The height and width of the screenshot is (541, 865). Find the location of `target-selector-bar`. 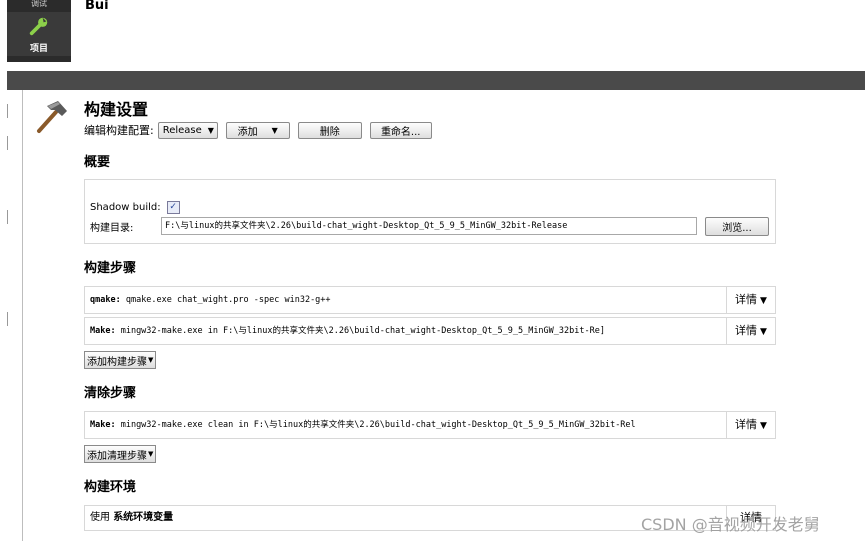

target-selector-bar is located at coordinates (436, 80).